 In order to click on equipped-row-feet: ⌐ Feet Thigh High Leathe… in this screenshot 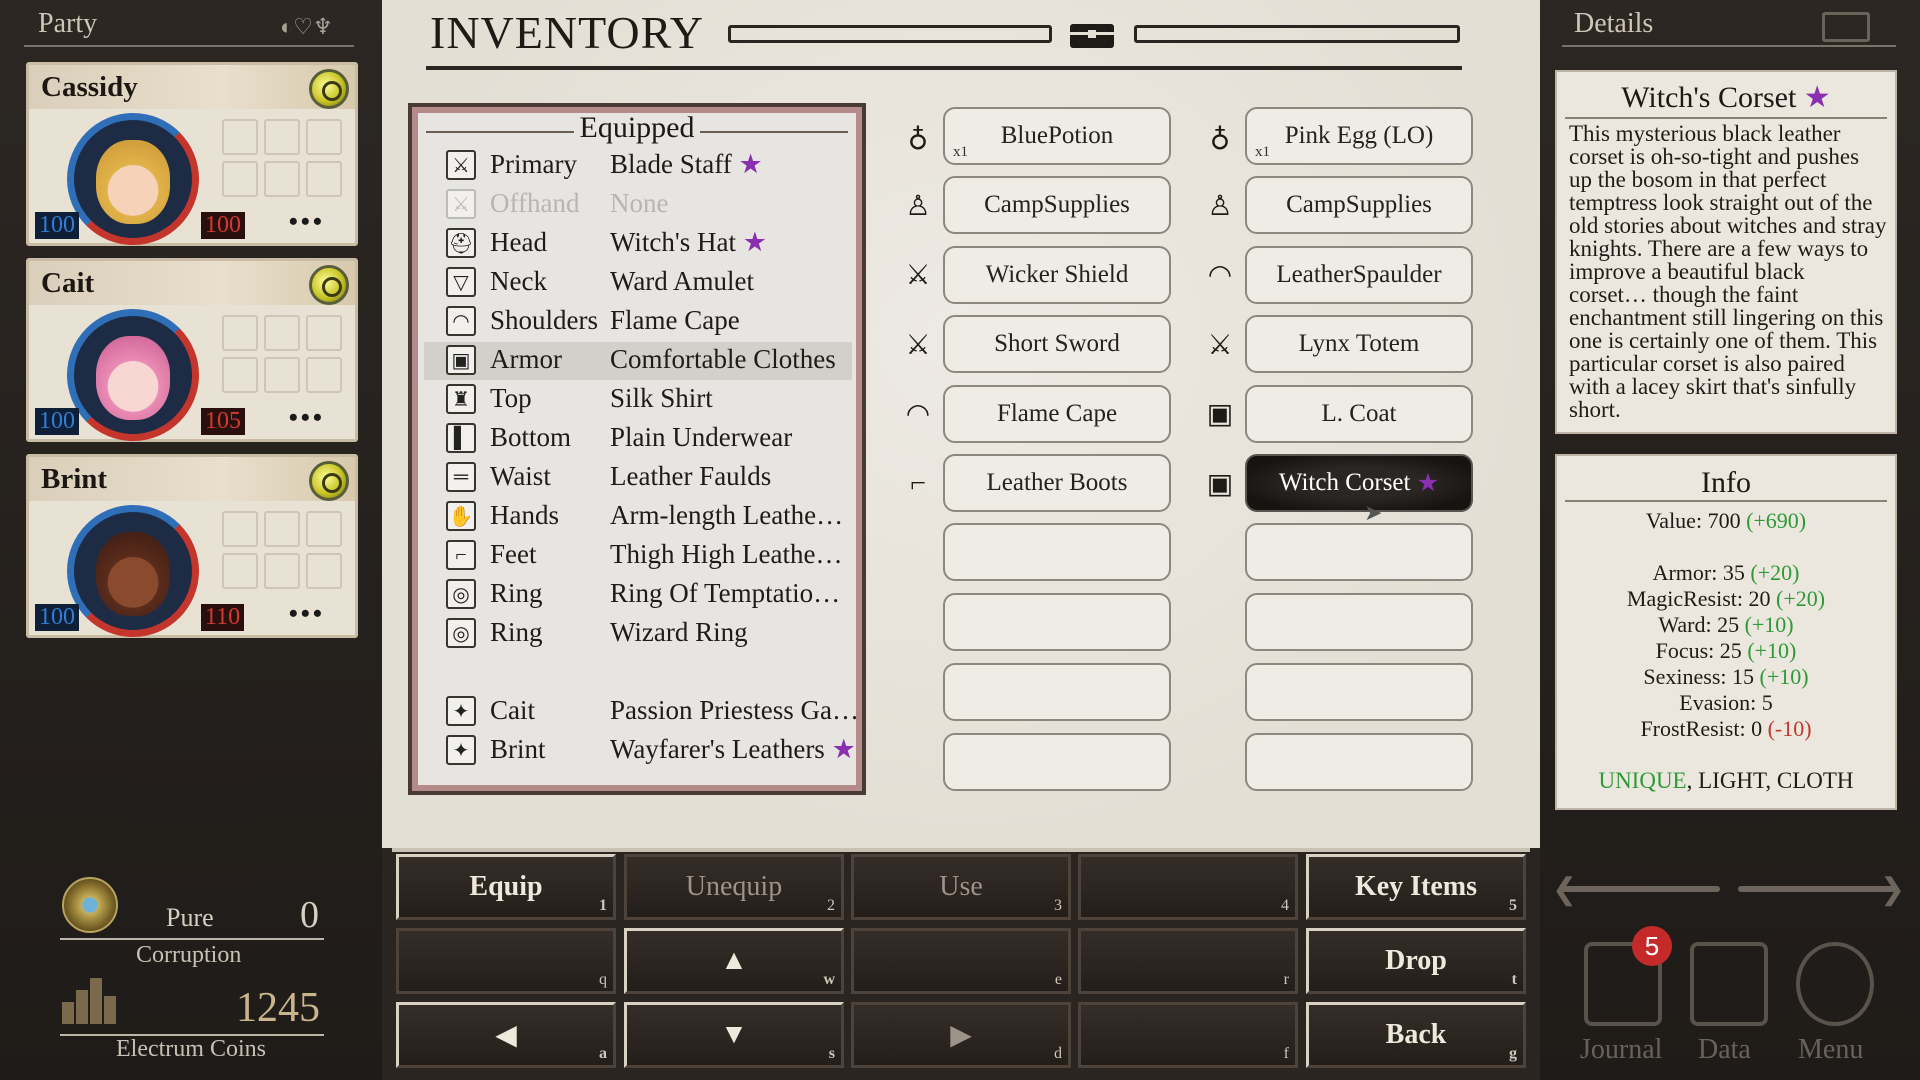, I will do `click(638, 556)`.